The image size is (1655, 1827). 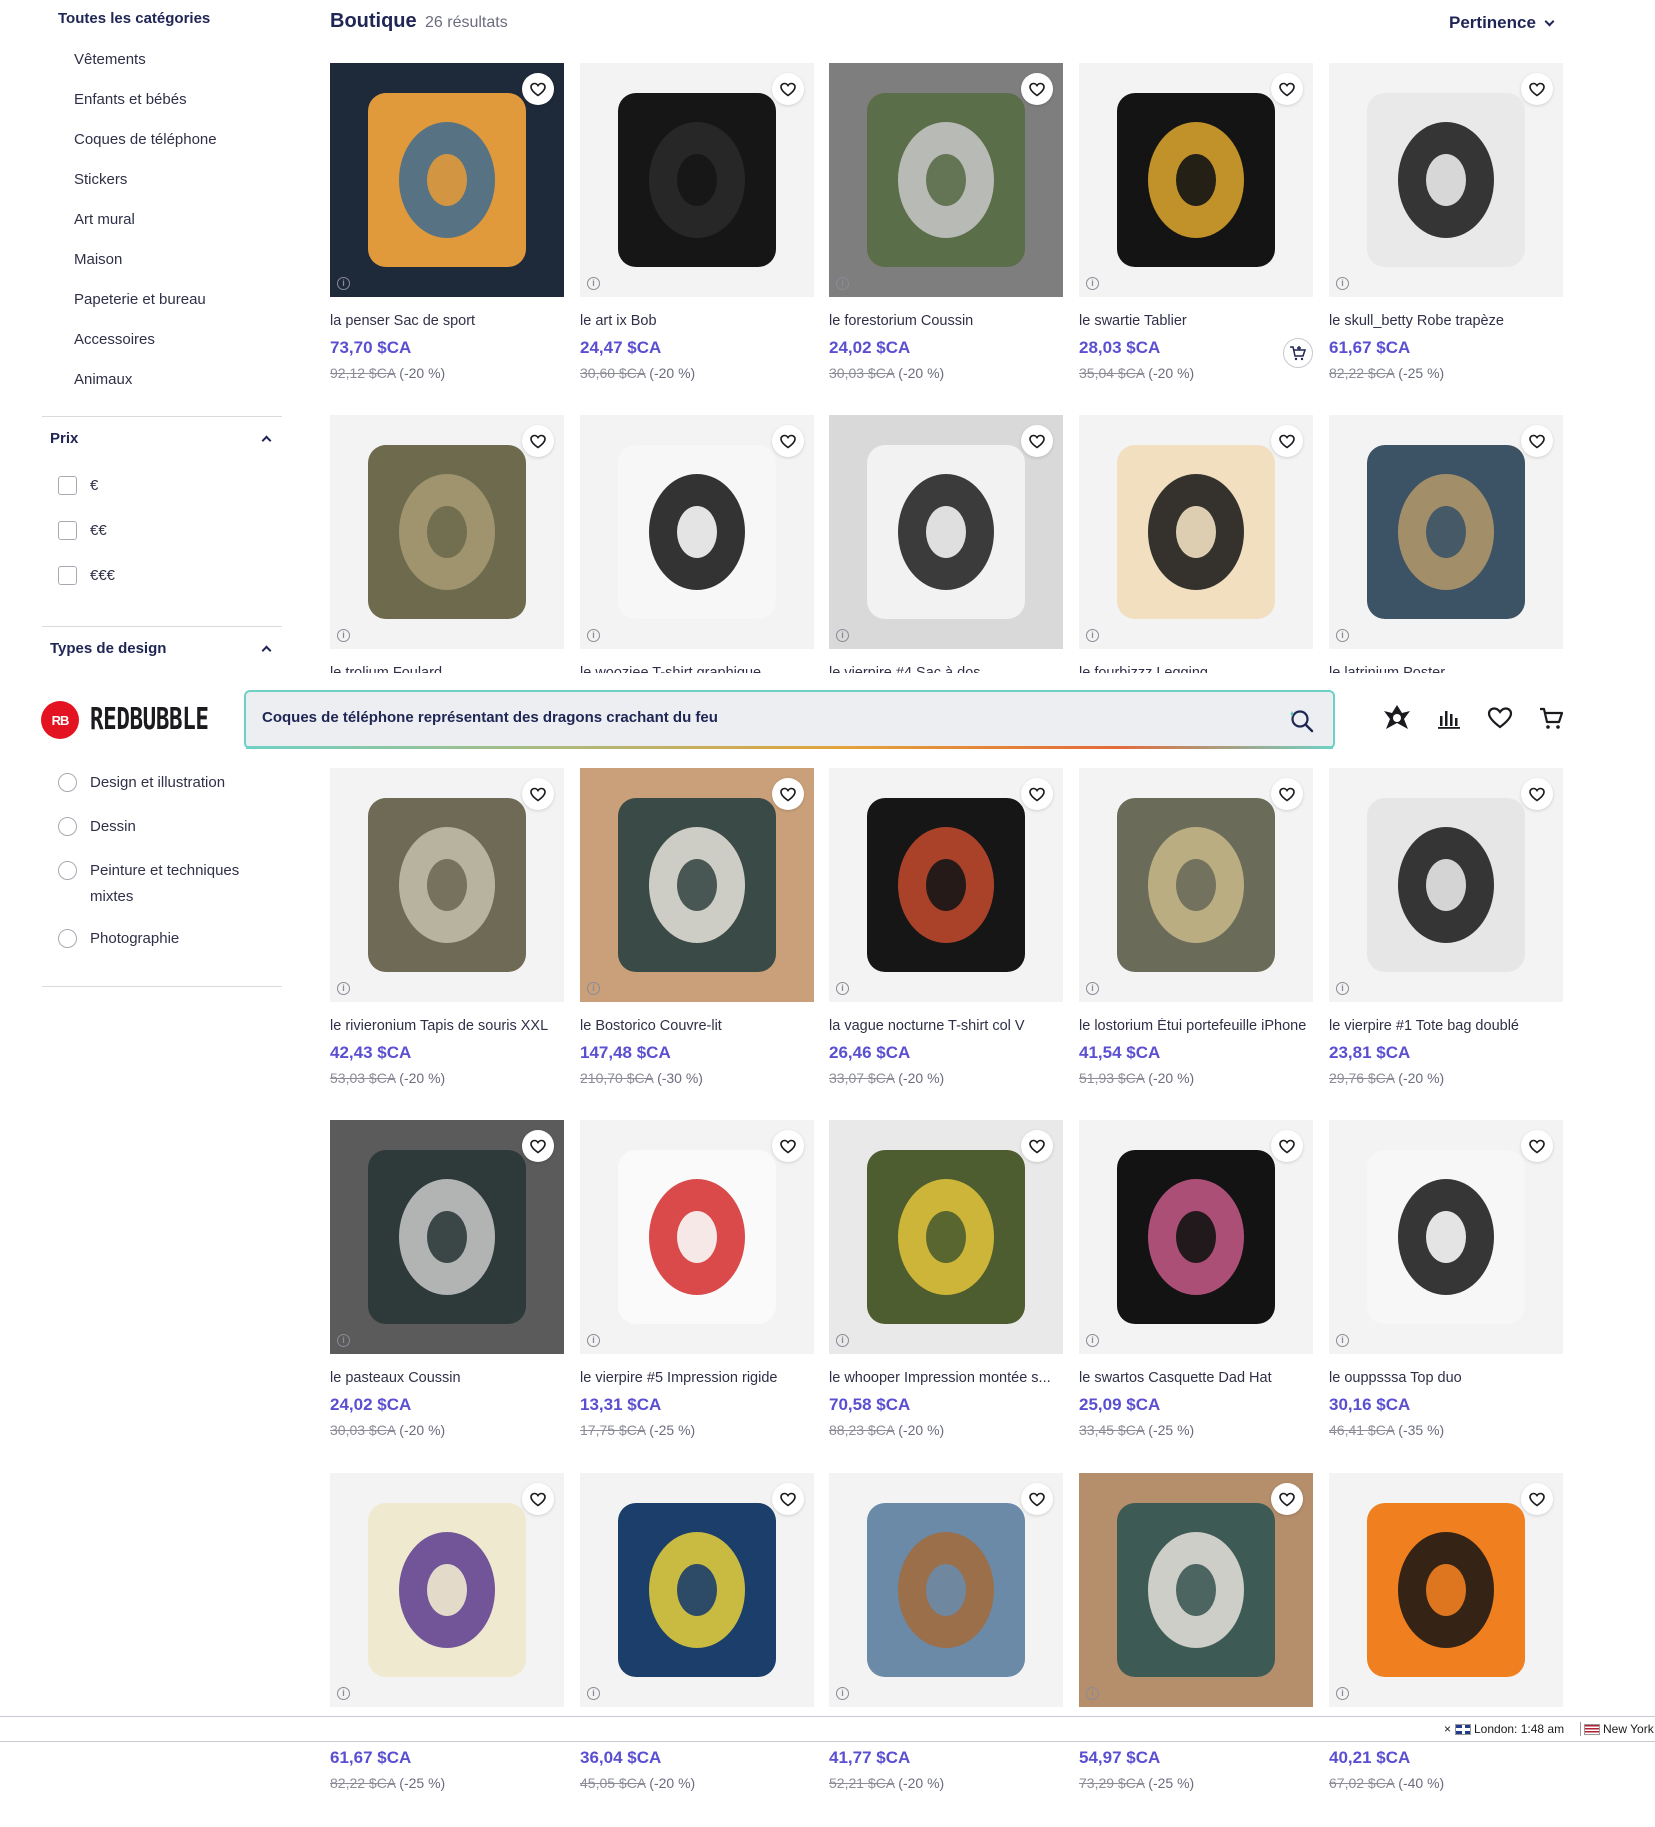 What do you see at coordinates (697, 669) in the screenshot?
I see `product-name: le wooziee T-shirt graphique` at bounding box center [697, 669].